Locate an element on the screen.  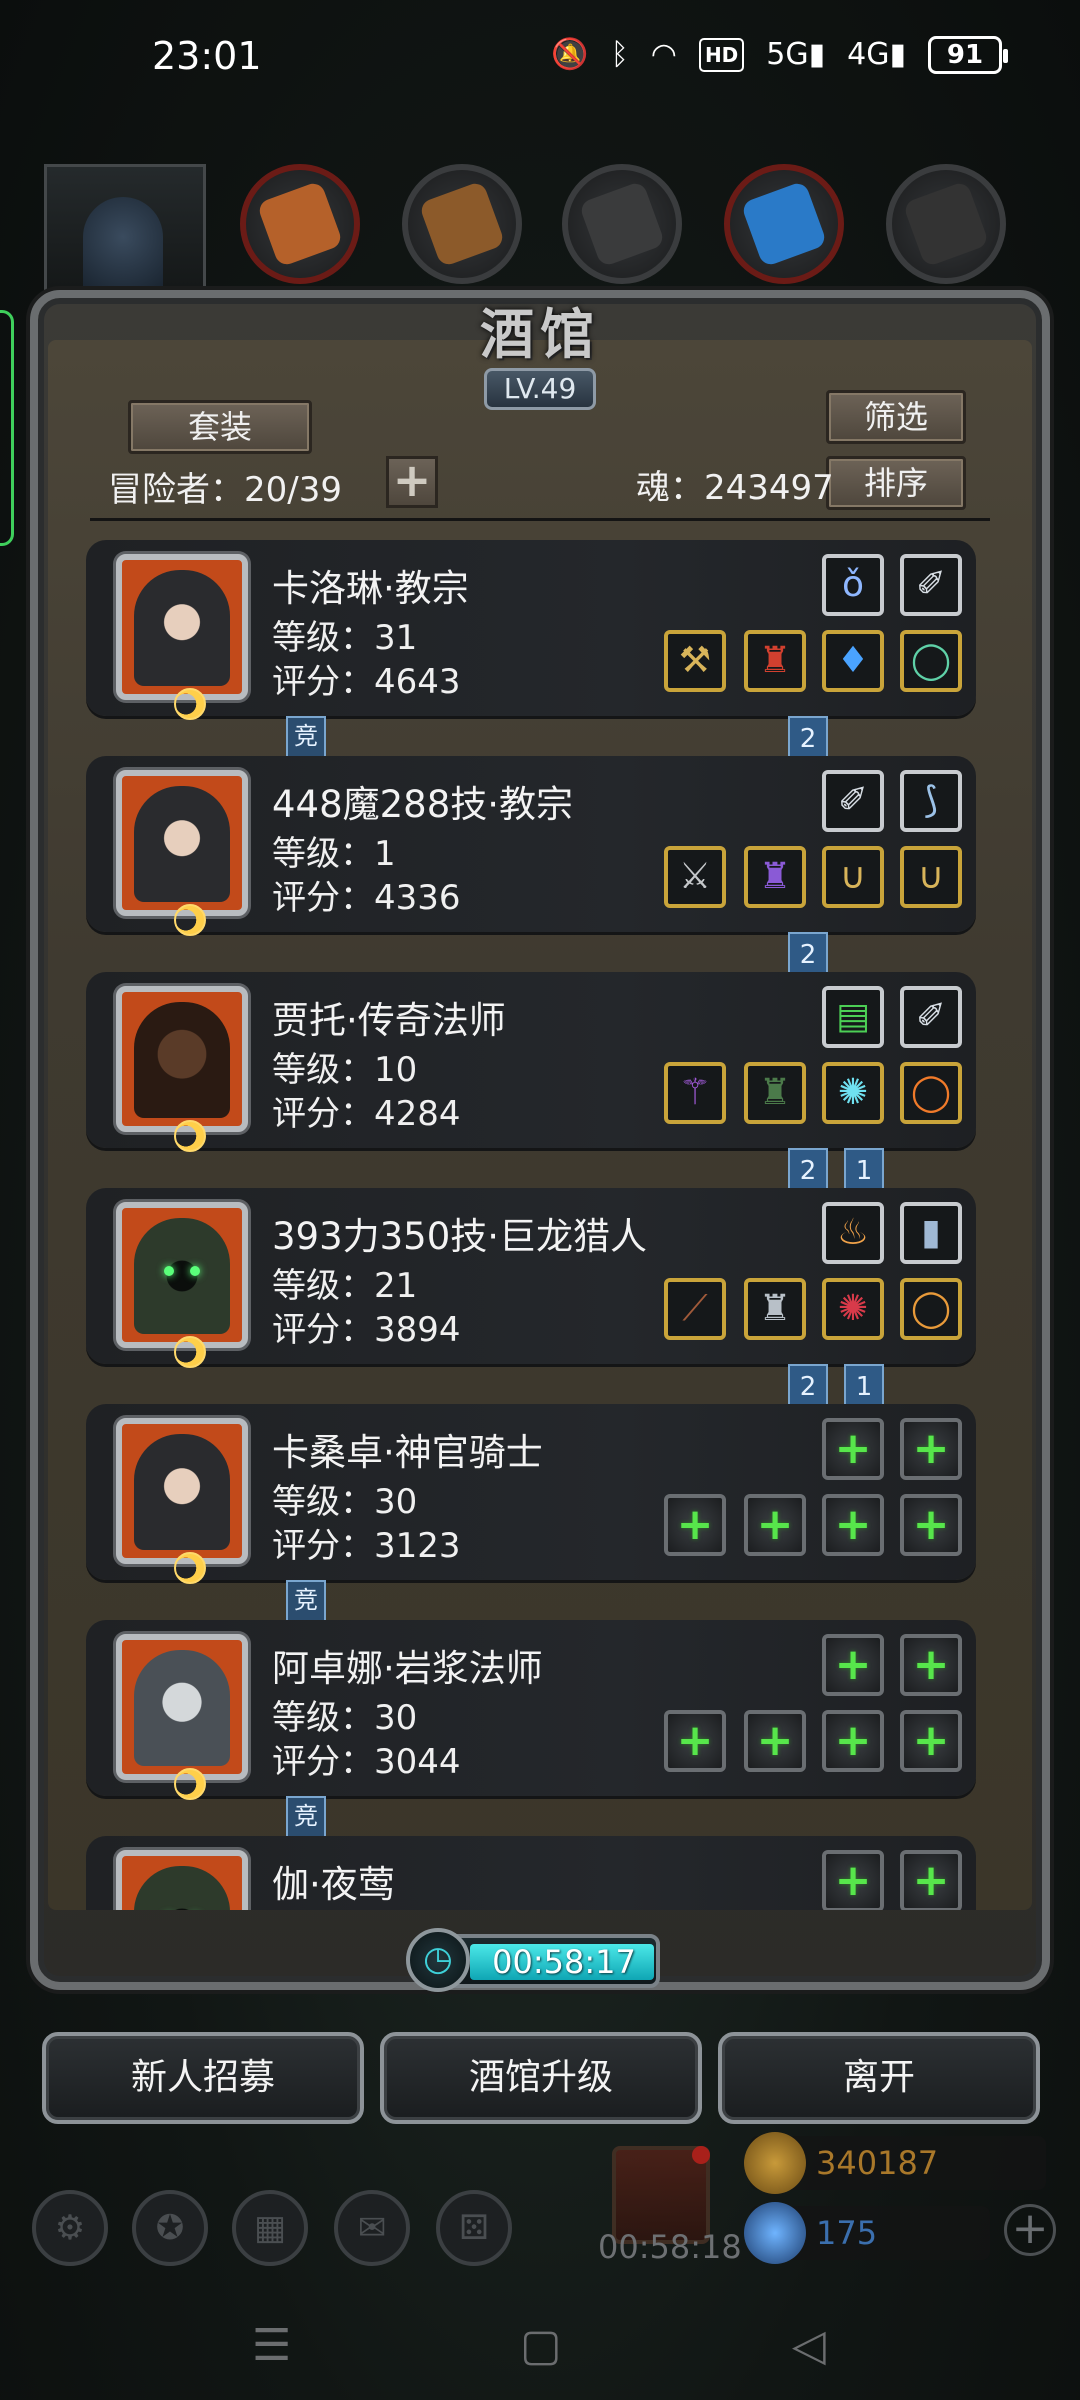
armor-slot-icon is located at coordinates (300, 224).